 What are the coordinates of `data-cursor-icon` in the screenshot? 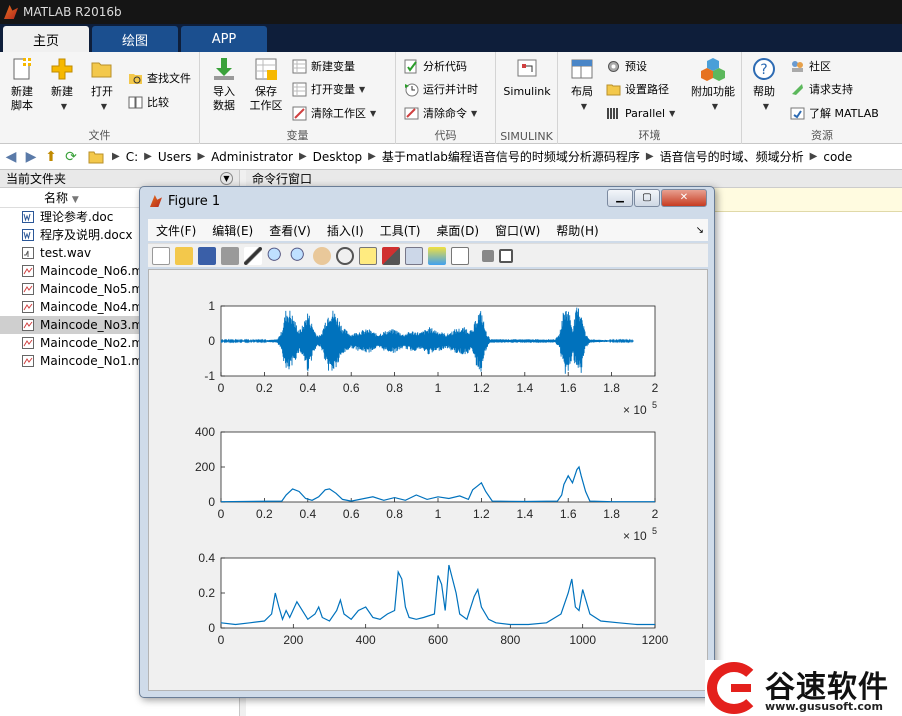 It's located at (368, 255).